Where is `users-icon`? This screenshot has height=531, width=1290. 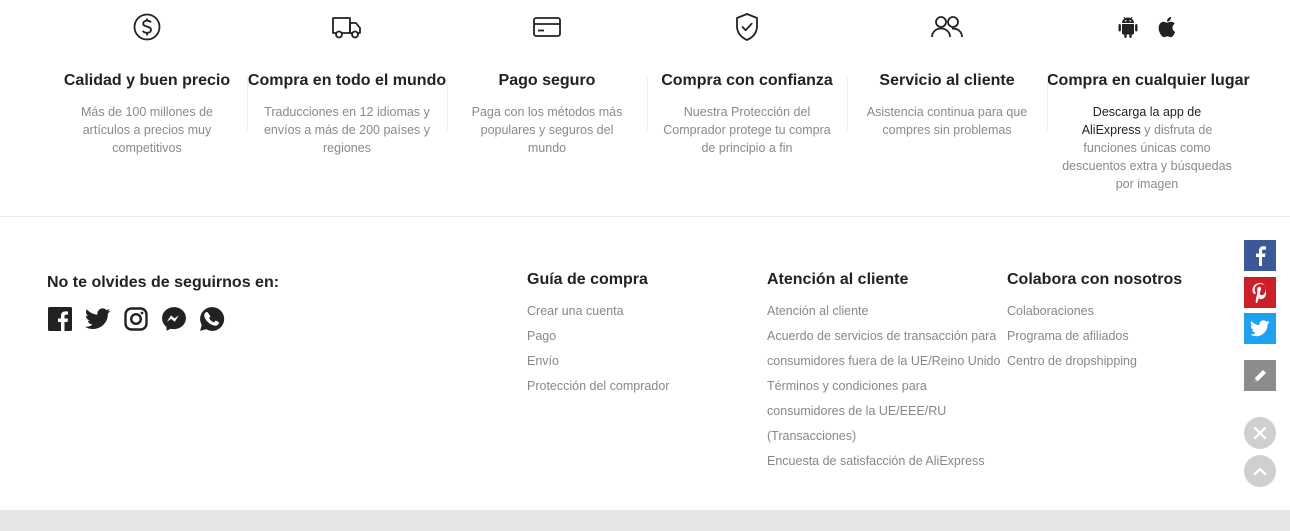
users-icon is located at coordinates (947, 27).